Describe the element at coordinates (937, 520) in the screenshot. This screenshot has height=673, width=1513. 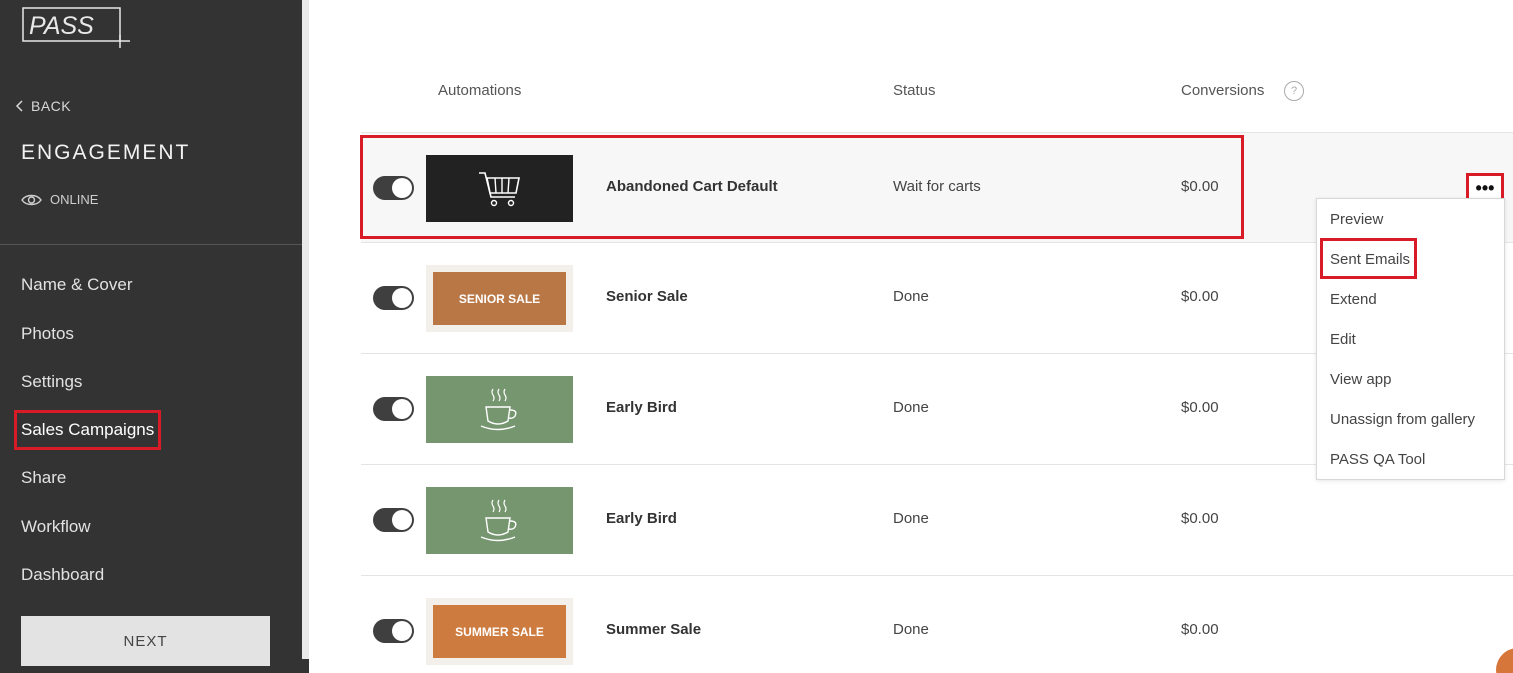
I see `table-row: Early Bird Done $0.00` at that location.